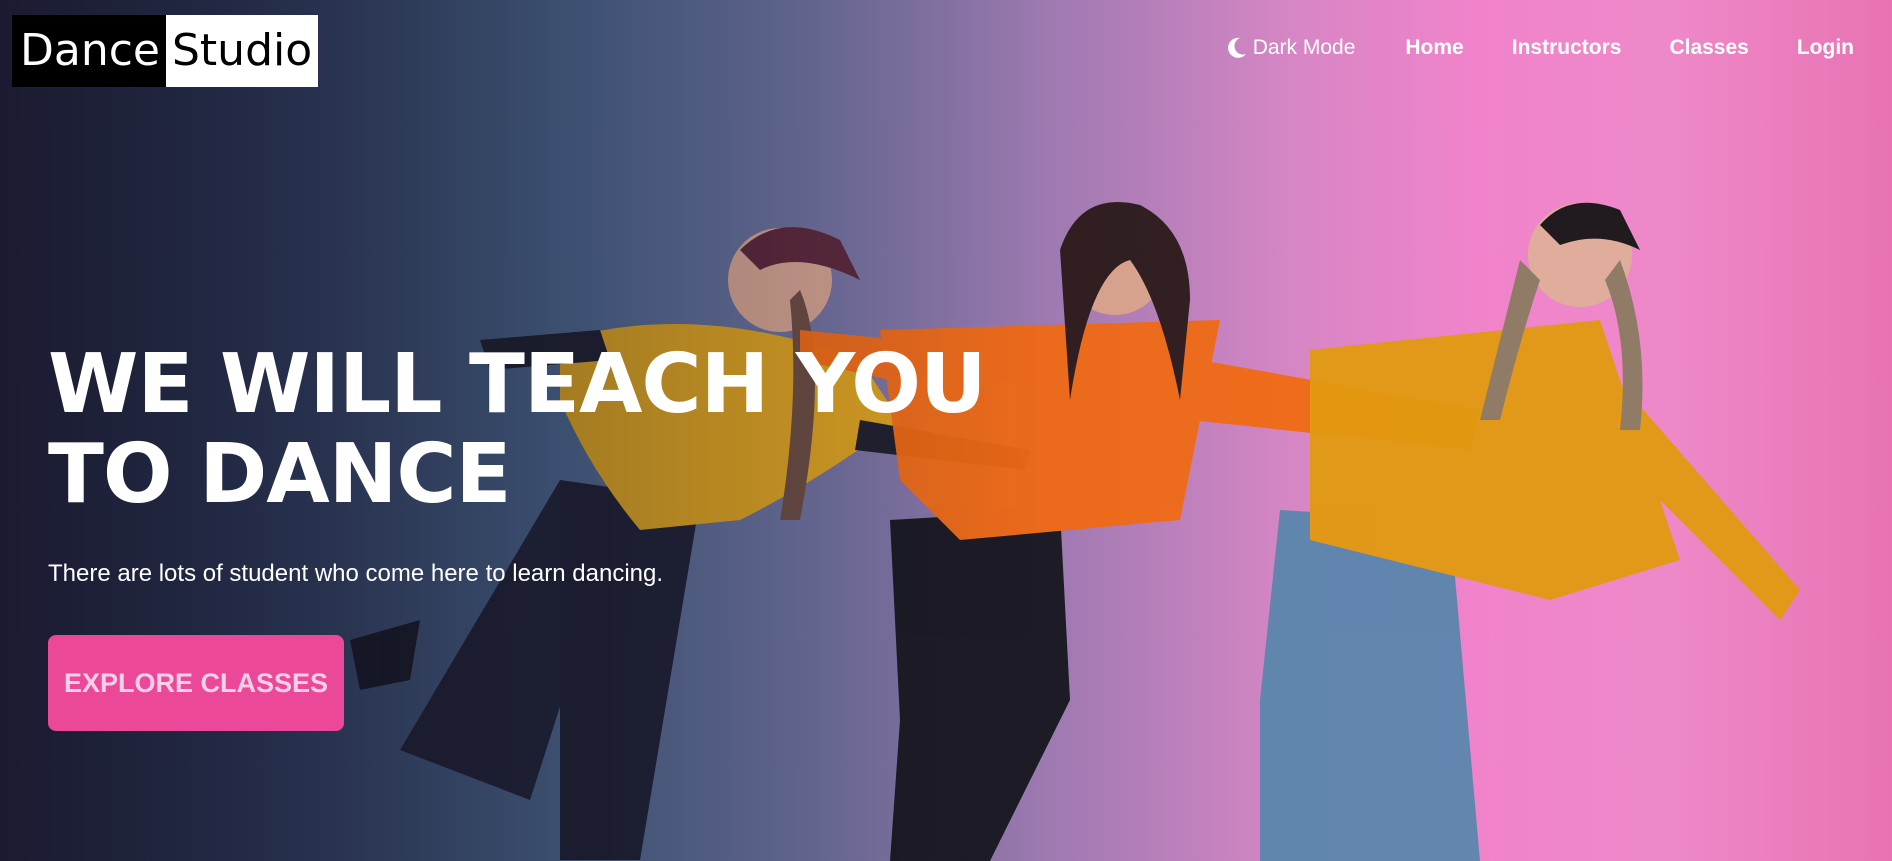 This screenshot has width=1892, height=861. I want to click on nav-link-login: Login, so click(1825, 48).